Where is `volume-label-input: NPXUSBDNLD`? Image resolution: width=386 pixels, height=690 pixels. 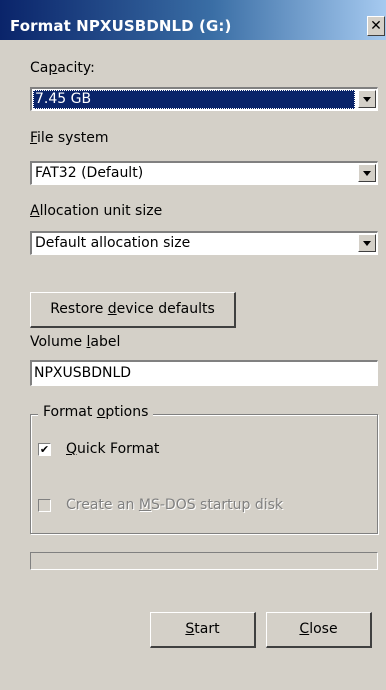 volume-label-input: NPXUSBDNLD is located at coordinates (204, 373).